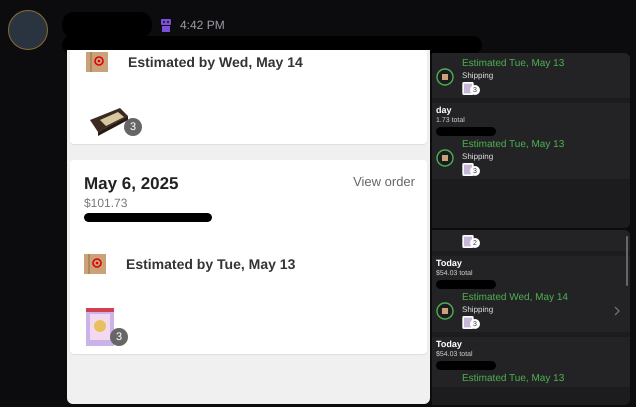 Image resolution: width=636 pixels, height=407 pixels. I want to click on delivery-estimate: Estimated by Wed, May 14, so click(215, 62).